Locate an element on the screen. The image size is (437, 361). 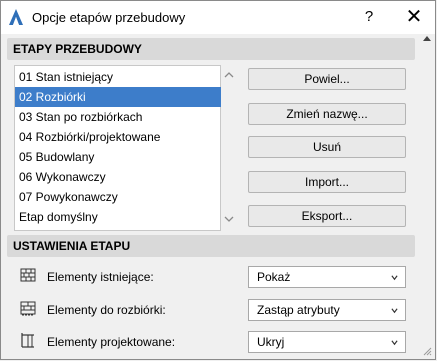
demolish-elements-select: Zastąp atrybuty is located at coordinates (327, 310).